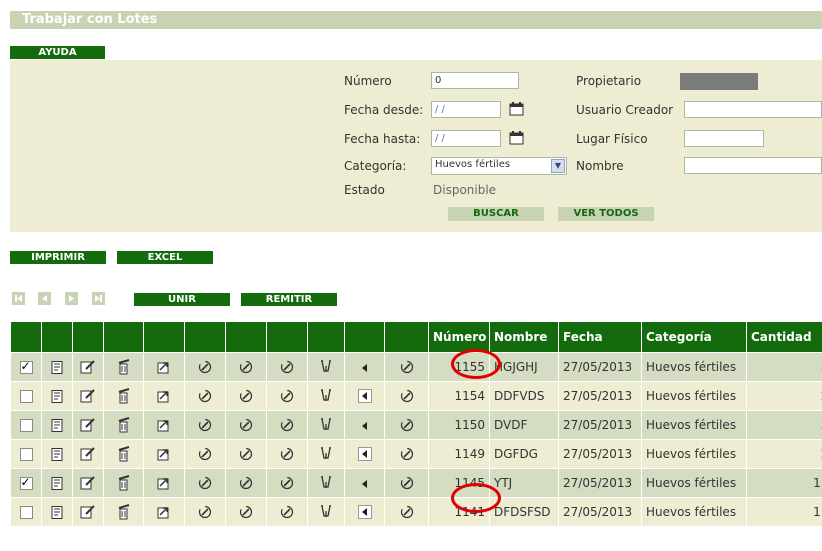  I want to click on cell-cantidad: 20, so click(784, 454).